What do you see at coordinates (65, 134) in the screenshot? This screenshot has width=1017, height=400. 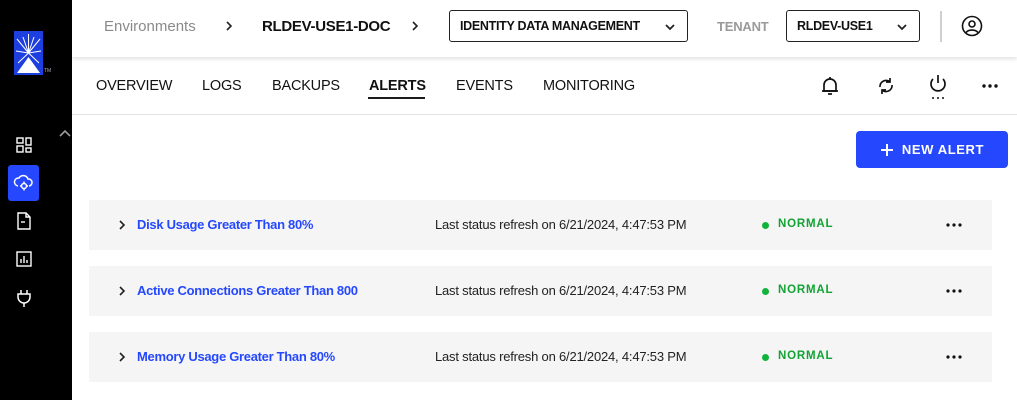 I see `collapse-up-icon` at bounding box center [65, 134].